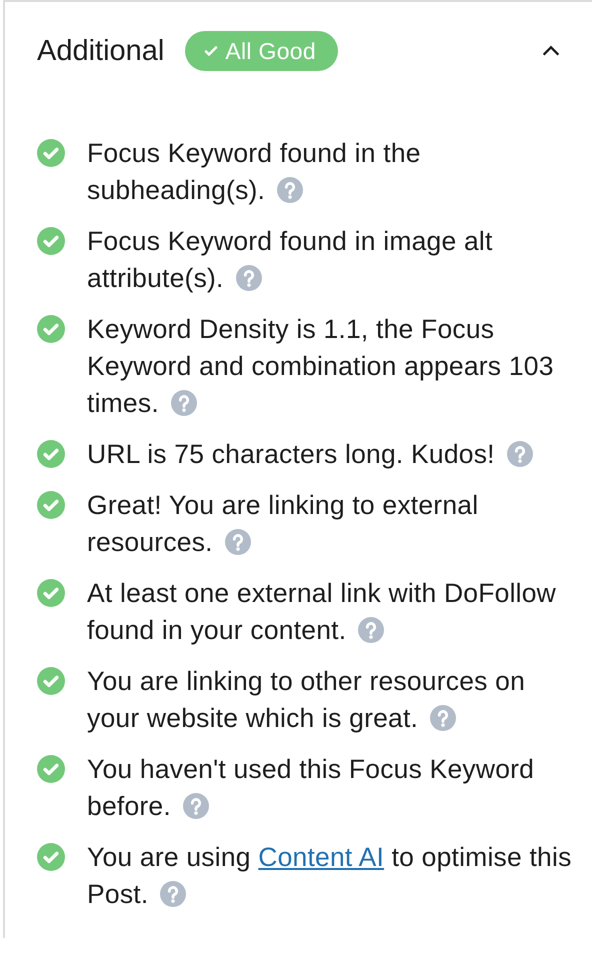 The image size is (592, 956). I want to click on check-text: You haven't used this Focus Keyword before., so click(311, 788).